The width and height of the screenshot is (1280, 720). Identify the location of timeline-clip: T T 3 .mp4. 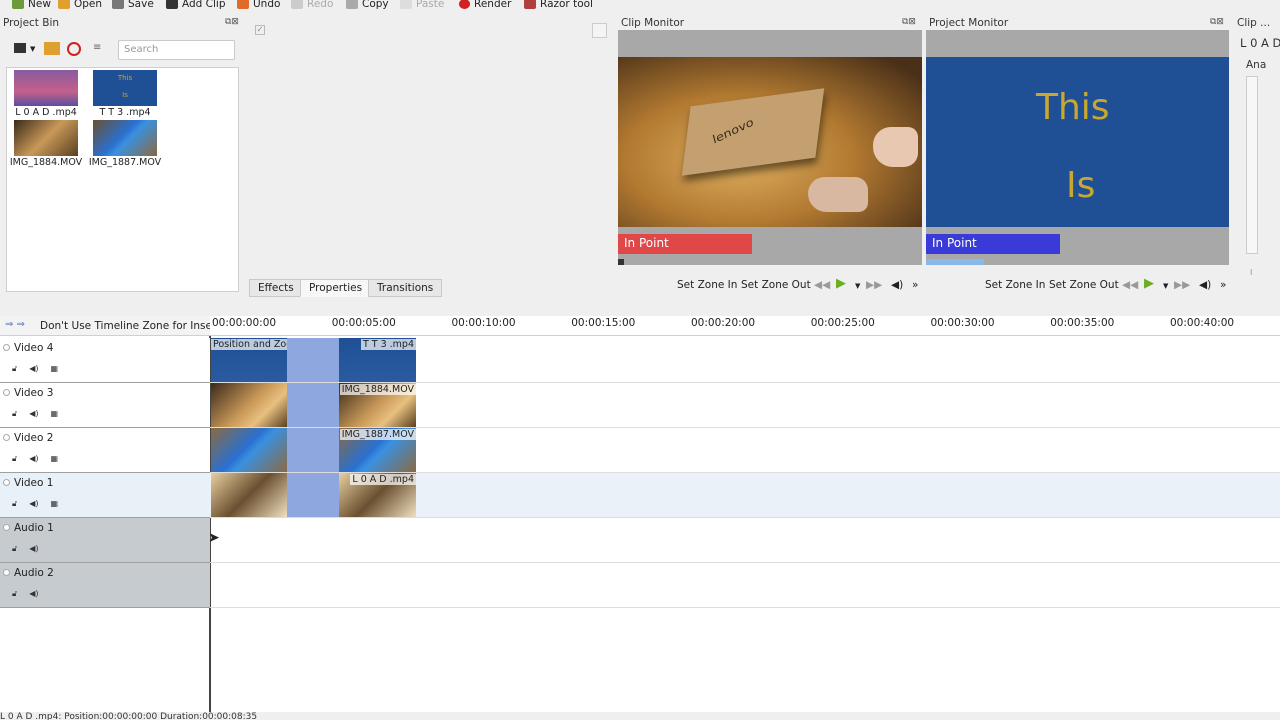
(377, 360).